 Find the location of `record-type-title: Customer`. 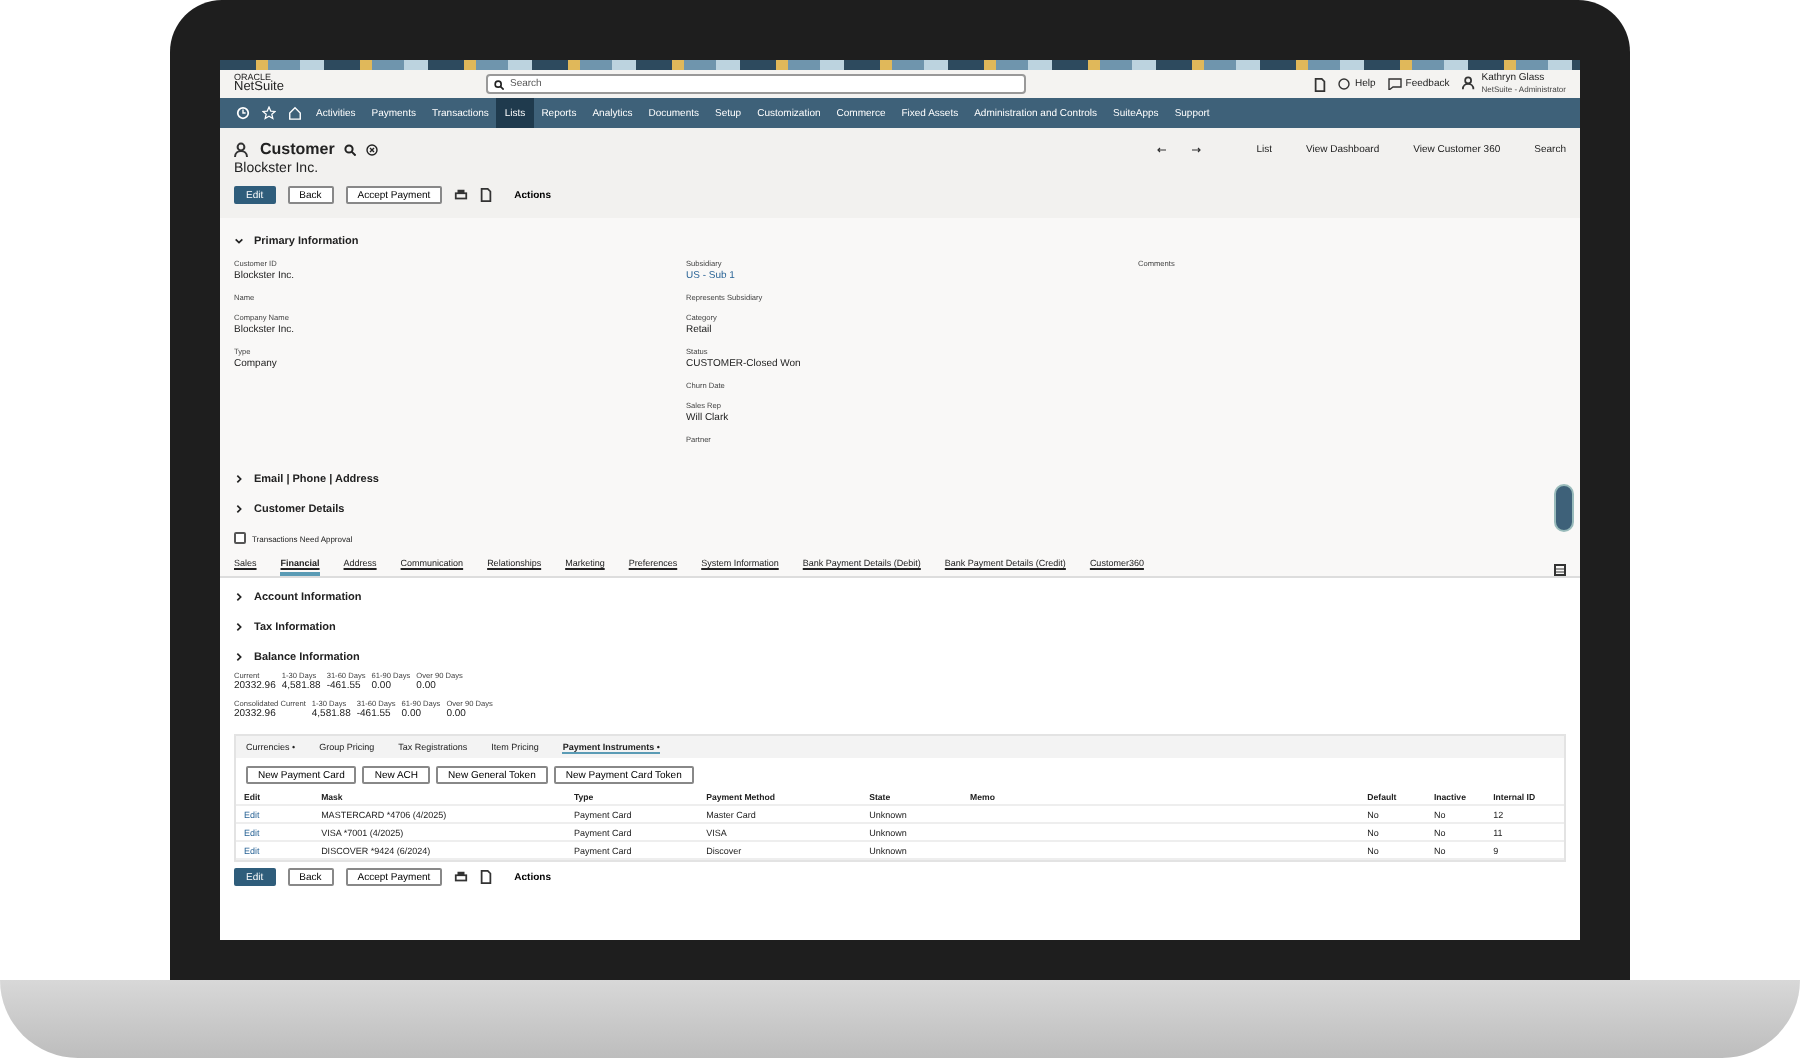

record-type-title: Customer is located at coordinates (297, 149).